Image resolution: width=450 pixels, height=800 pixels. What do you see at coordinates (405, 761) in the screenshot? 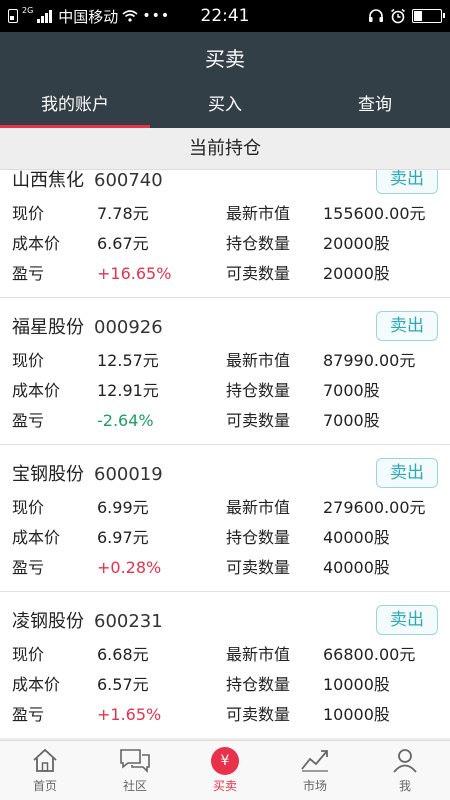
I see `user-icon` at bounding box center [405, 761].